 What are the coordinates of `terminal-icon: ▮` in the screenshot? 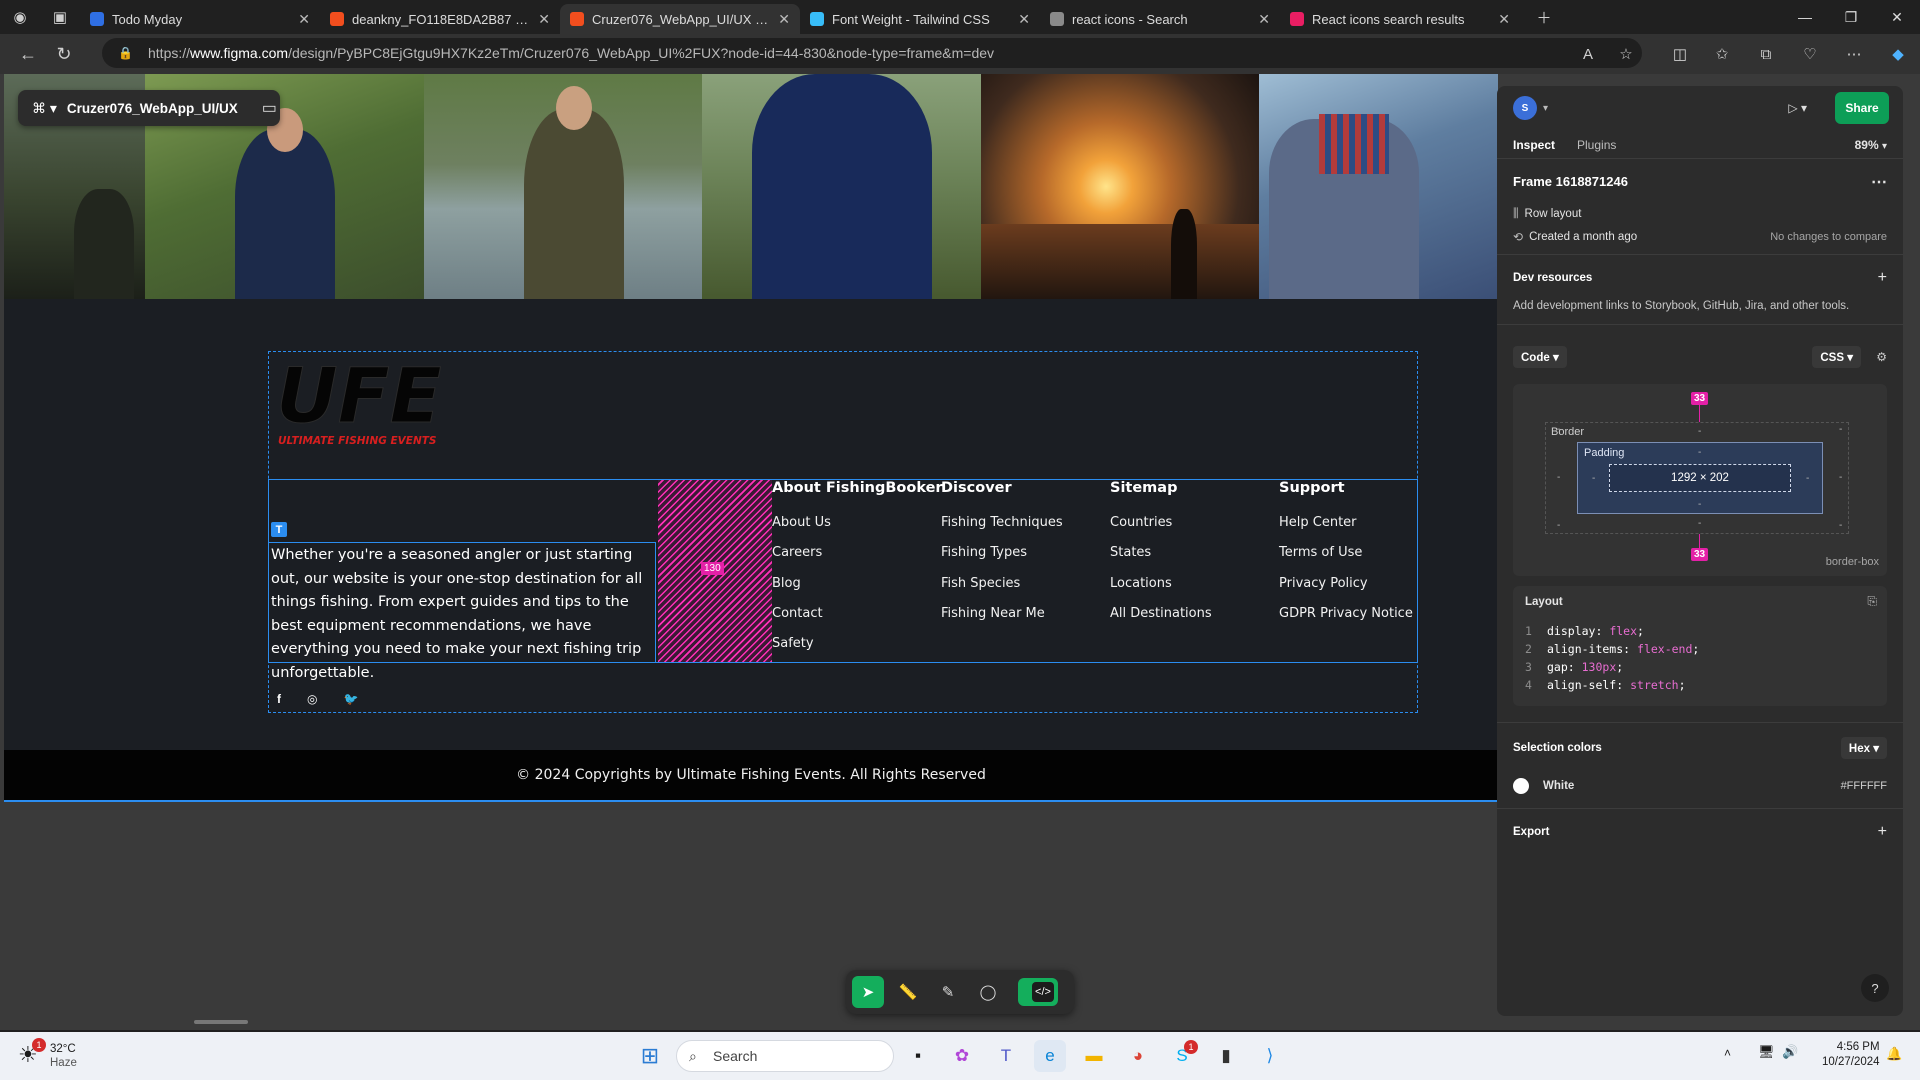 It's located at (1226, 1056).